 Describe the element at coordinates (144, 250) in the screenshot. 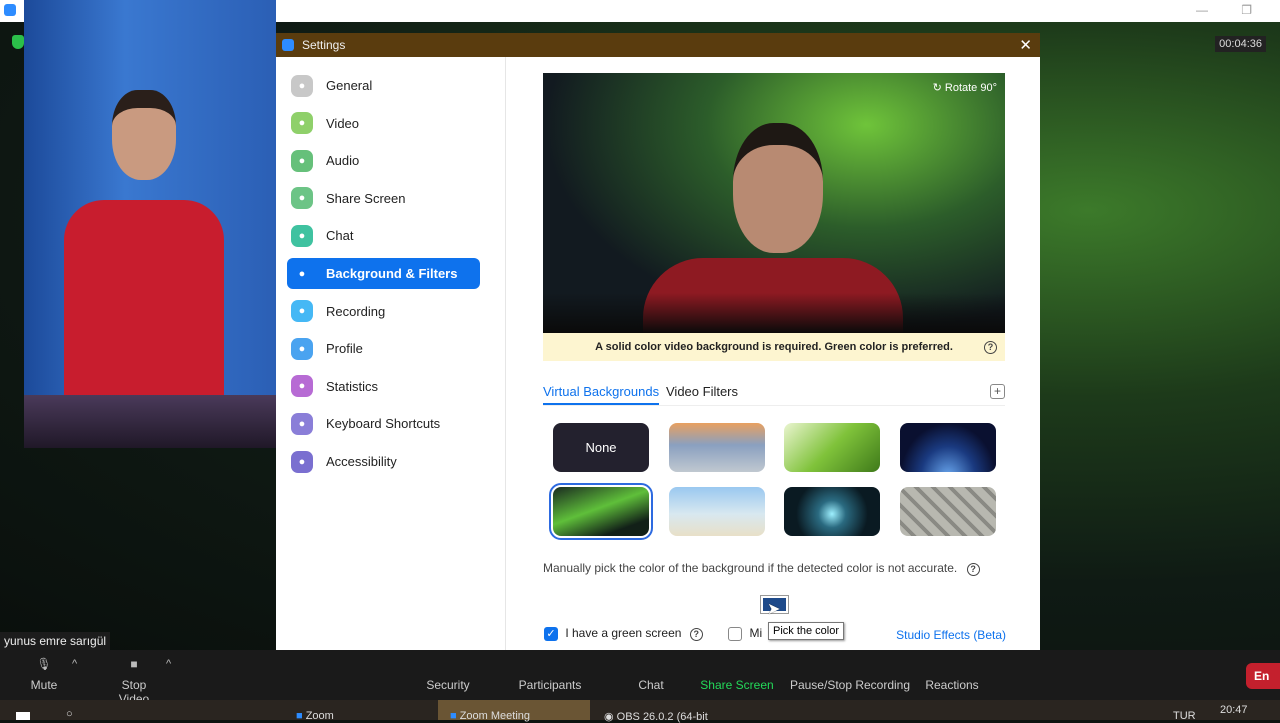

I see `participant-figure` at that location.